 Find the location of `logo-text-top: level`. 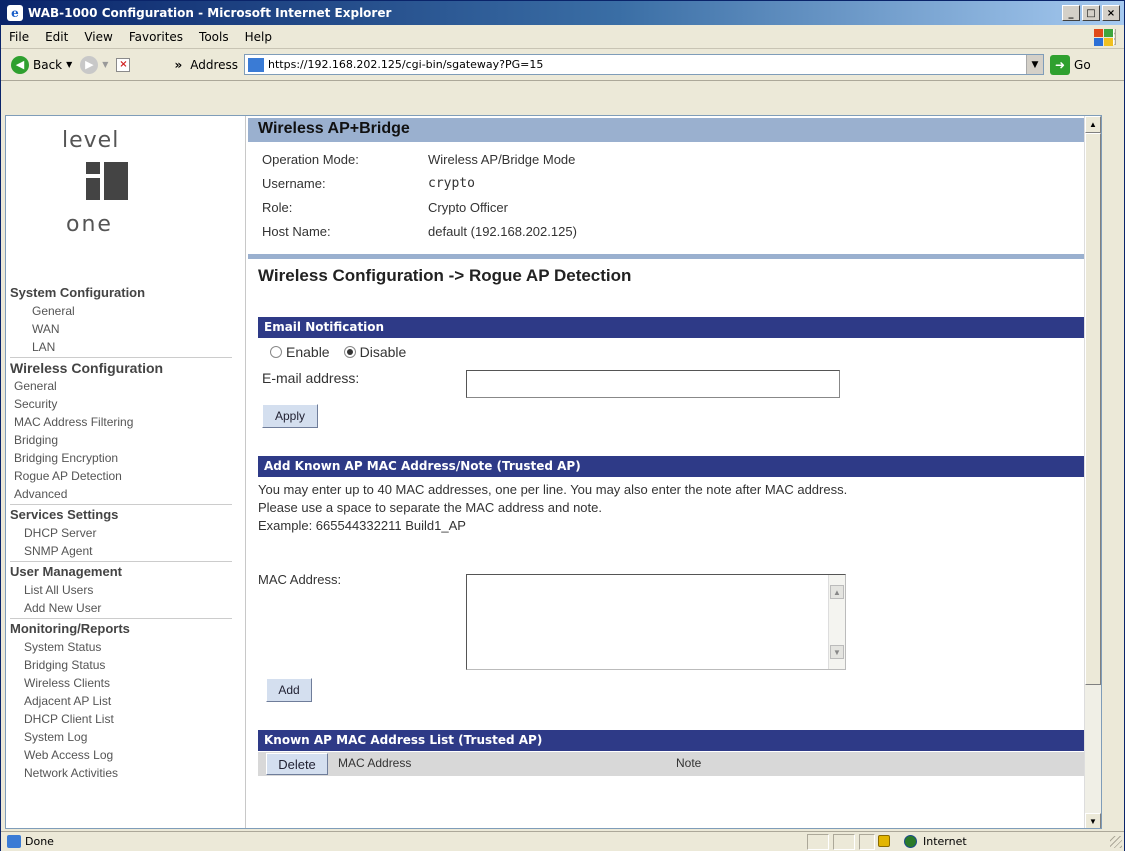

logo-text-top: level is located at coordinates (91, 140).